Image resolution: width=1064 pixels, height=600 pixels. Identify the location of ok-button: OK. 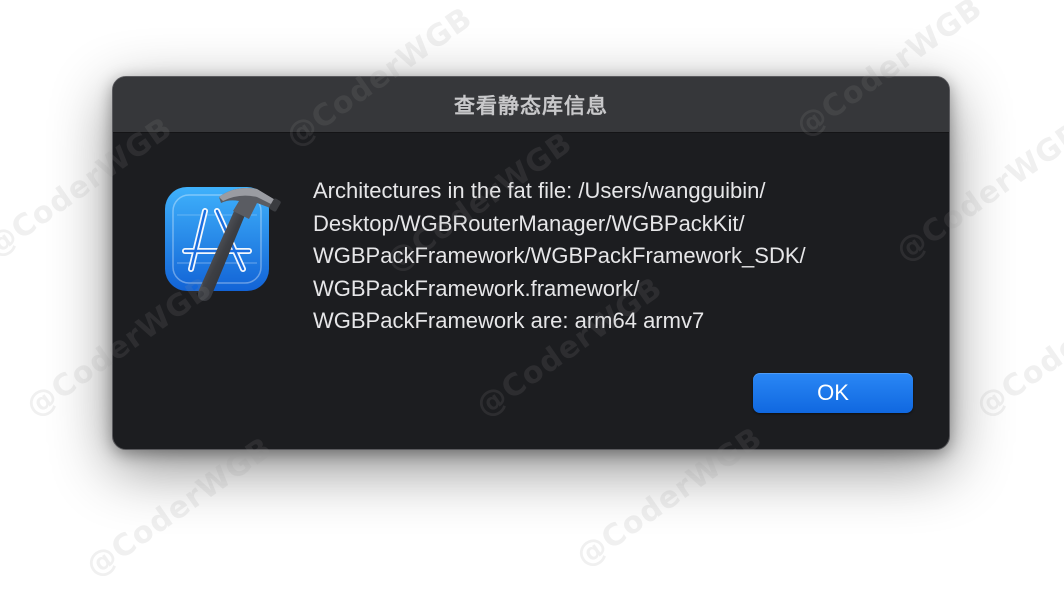
(833, 393).